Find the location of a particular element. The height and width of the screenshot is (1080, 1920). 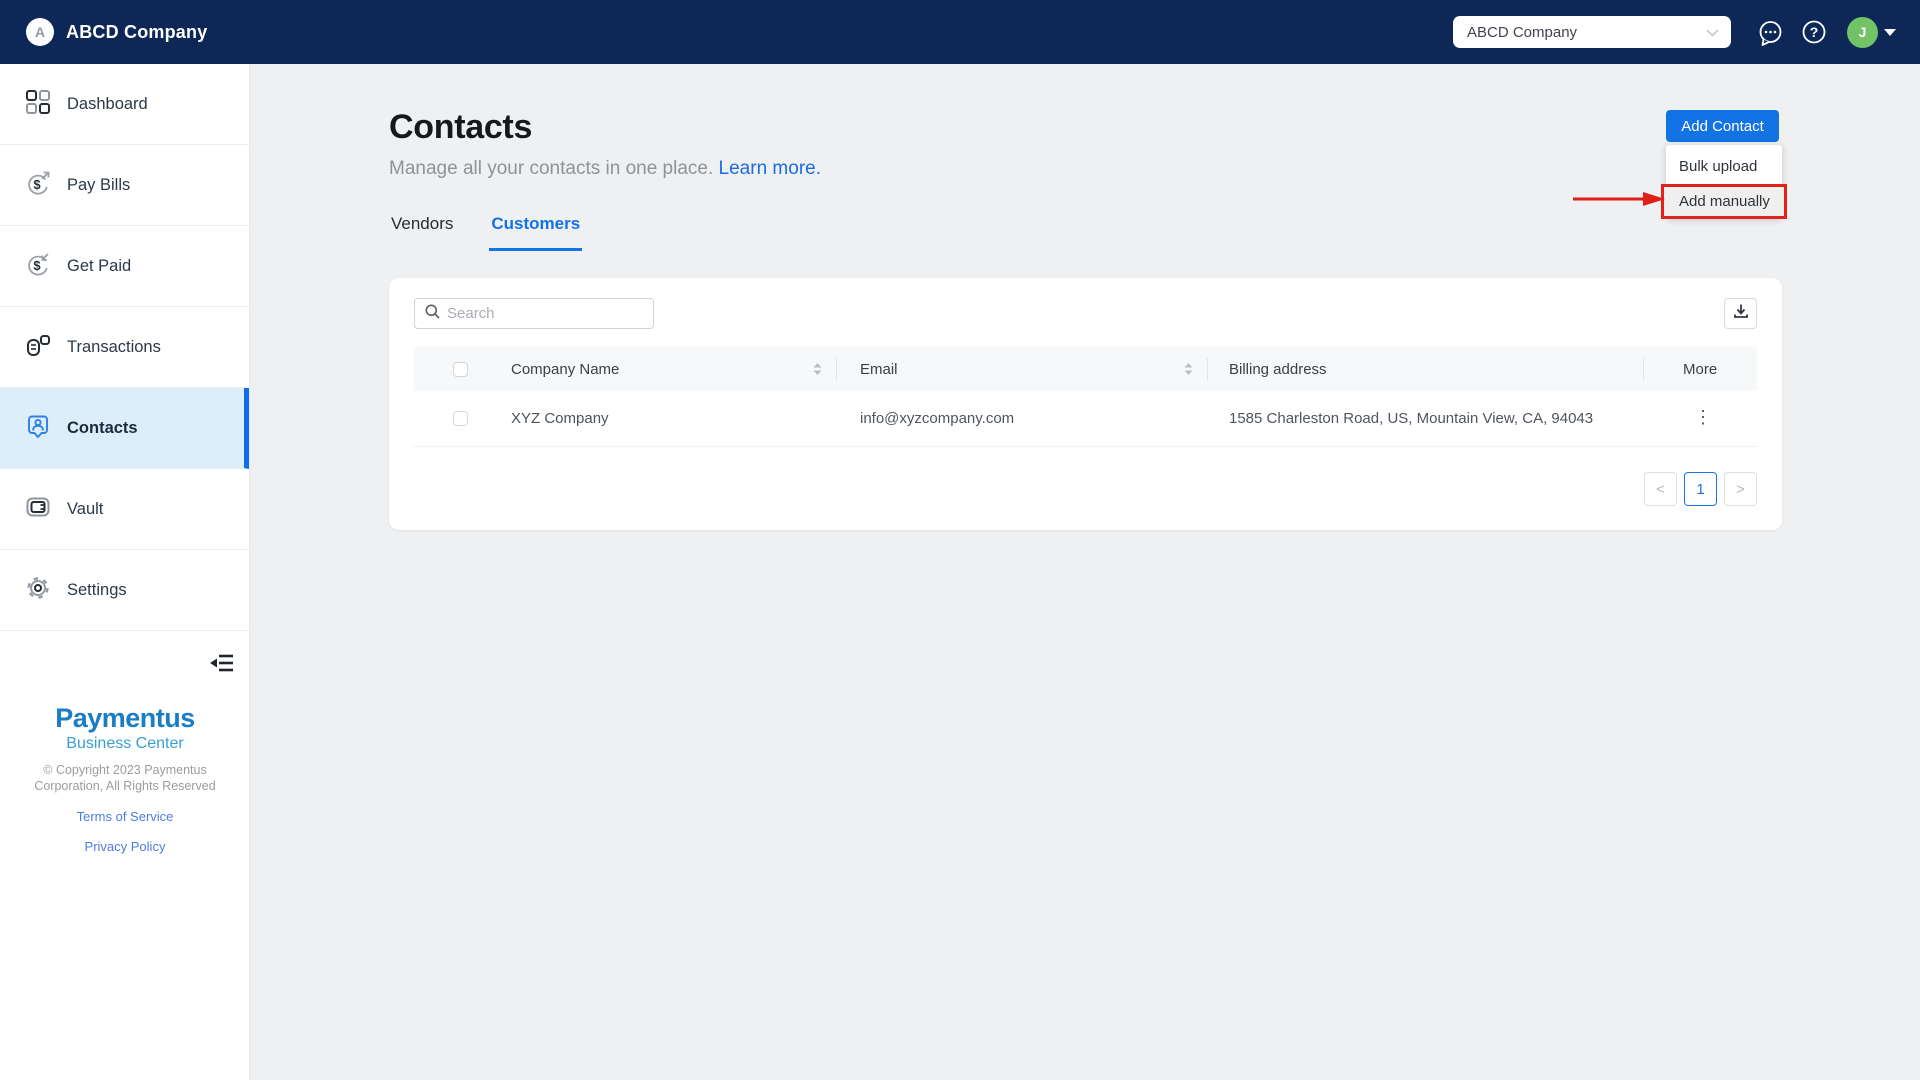

vault-icon is located at coordinates (38, 509).